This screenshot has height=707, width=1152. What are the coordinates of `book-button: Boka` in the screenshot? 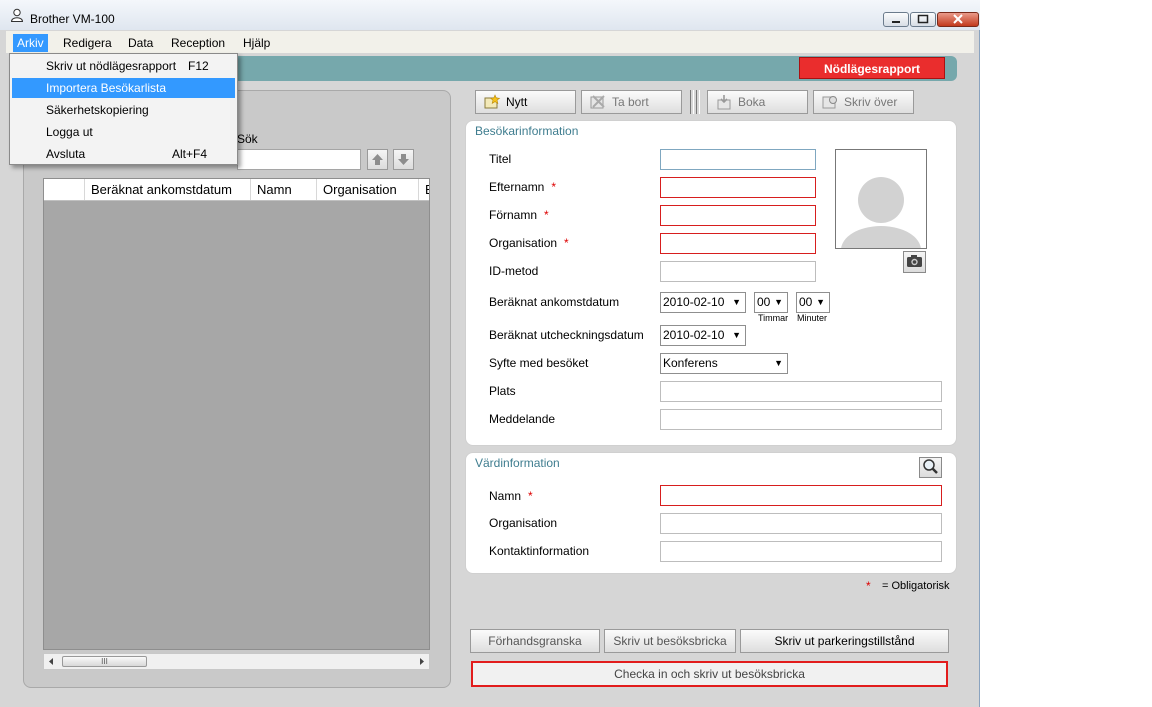 It's located at (757, 102).